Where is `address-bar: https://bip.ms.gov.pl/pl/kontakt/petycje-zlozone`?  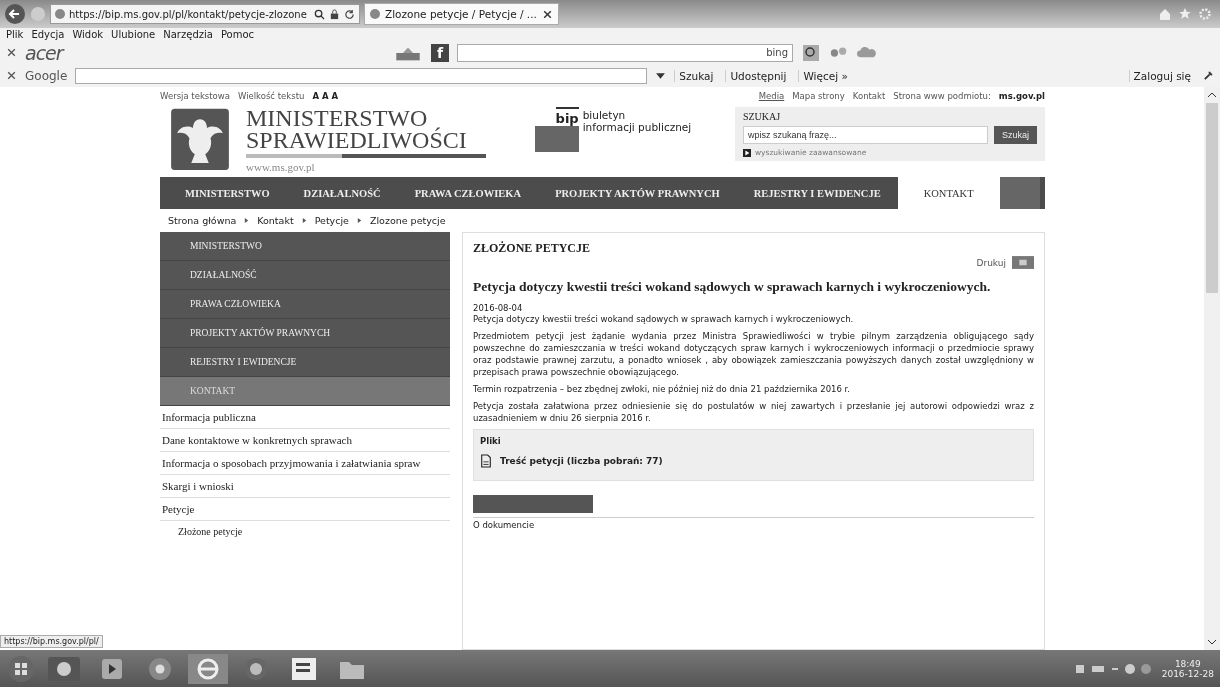
address-bar: https://bip.ms.gov.pl/pl/kontakt/petycje-zlozone is located at coordinates (205, 14).